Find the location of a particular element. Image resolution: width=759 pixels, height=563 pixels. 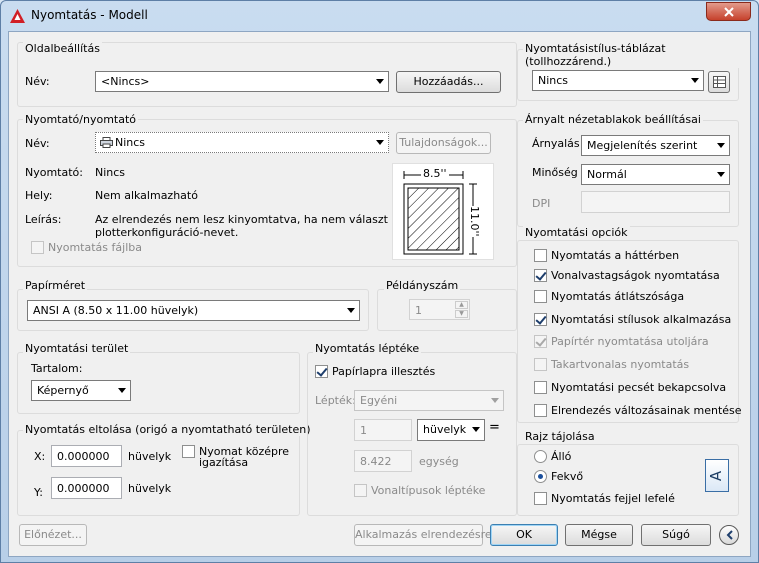

scale-unit-select: hüvelyk is located at coordinates (451, 430).